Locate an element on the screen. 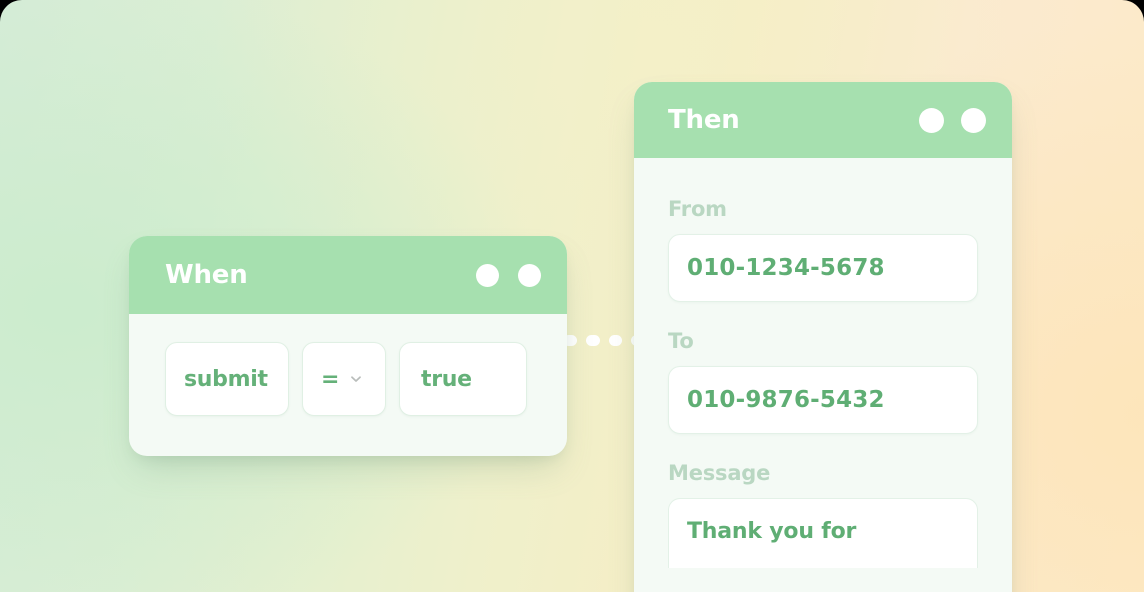 The image size is (1144, 592). then-card-title: Then is located at coordinates (704, 120).